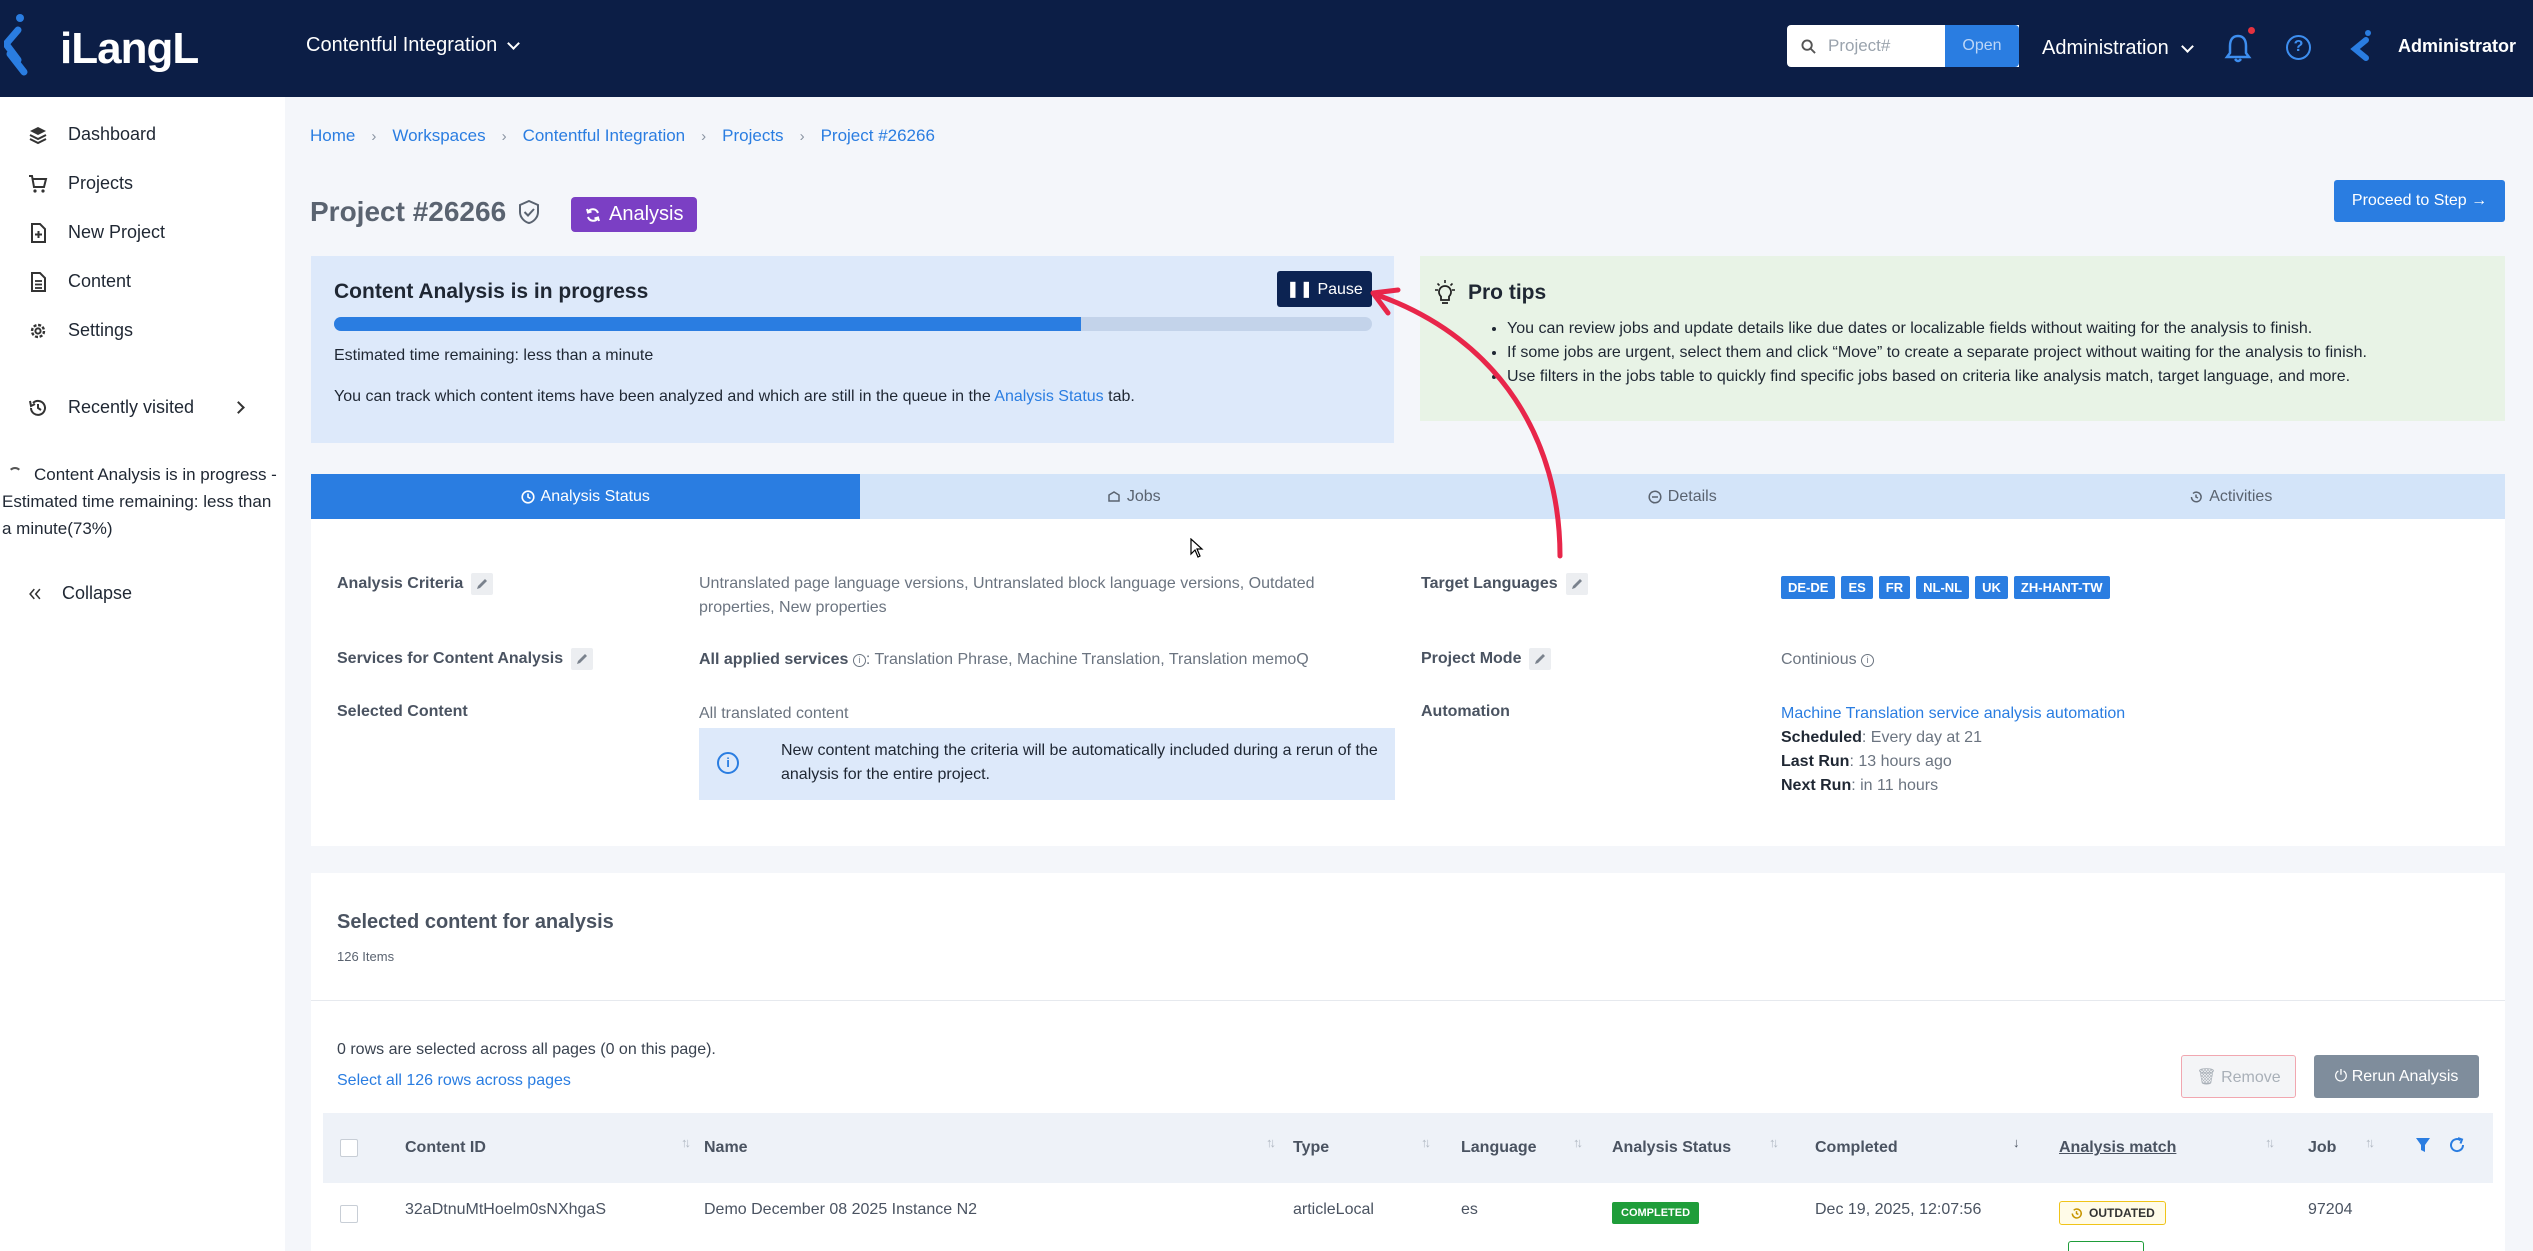 The image size is (2533, 1251). I want to click on outdated-badge: OUTDATED, so click(2112, 1213).